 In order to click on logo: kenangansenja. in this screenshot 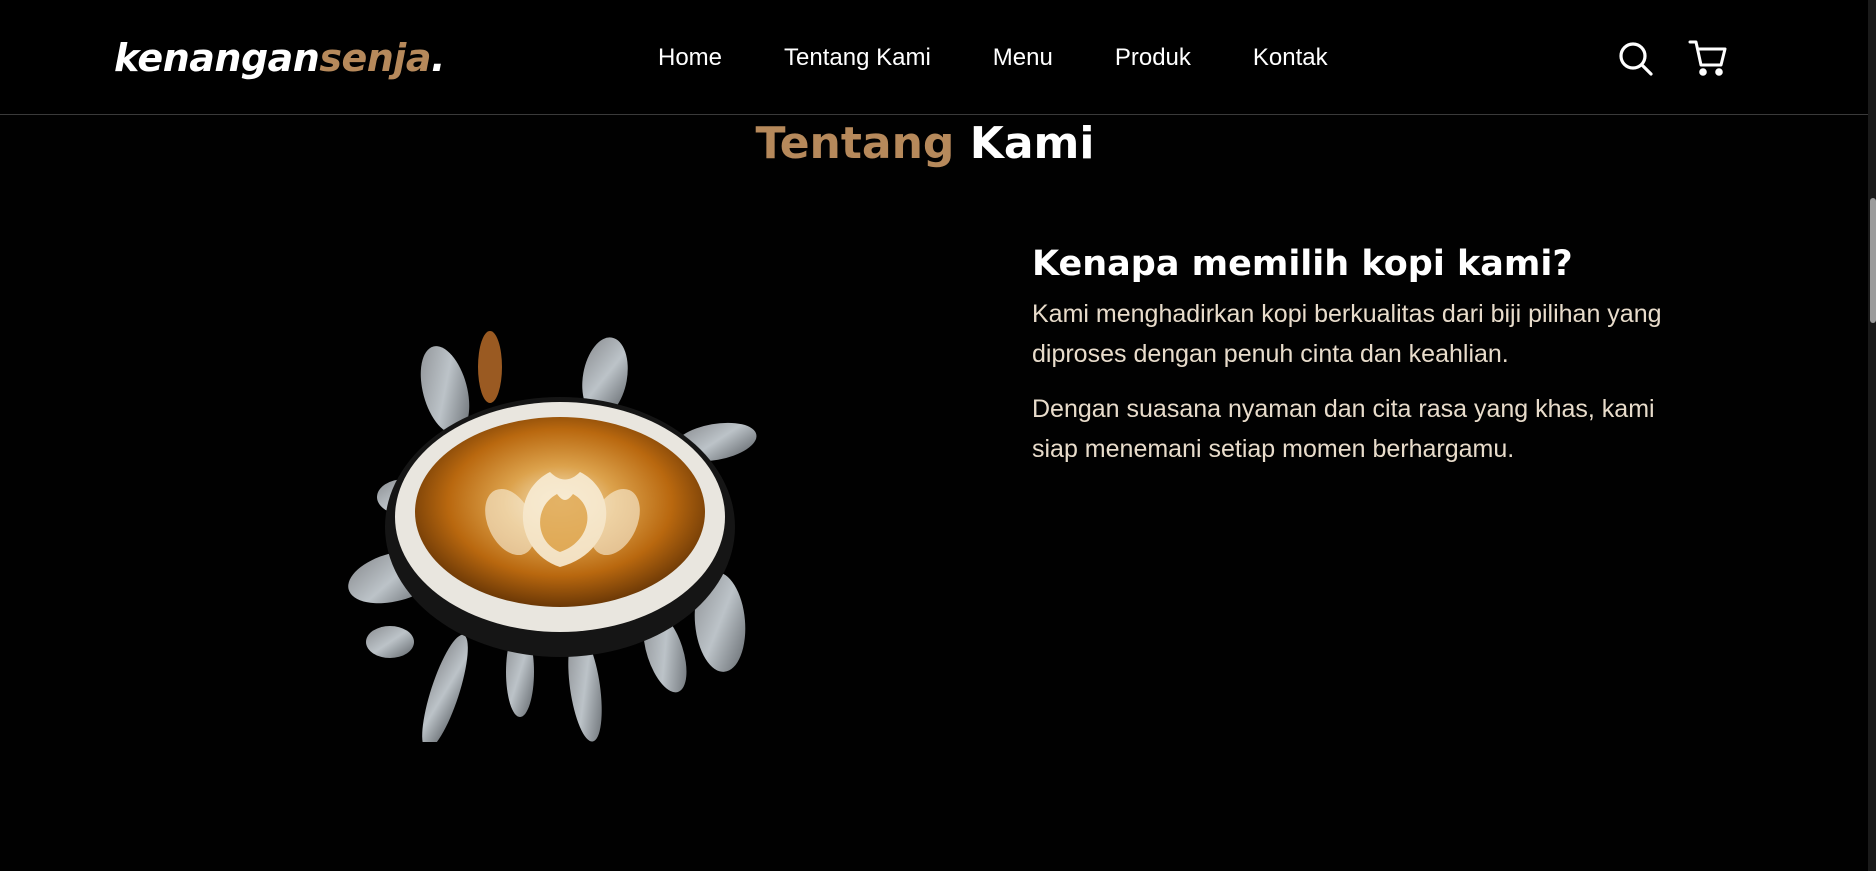, I will do `click(279, 58)`.